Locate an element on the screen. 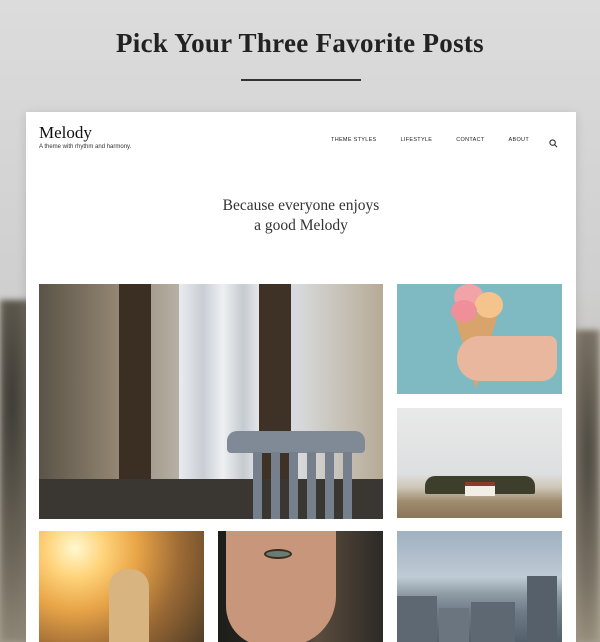  post-image-sunset-girl is located at coordinates (121, 586).